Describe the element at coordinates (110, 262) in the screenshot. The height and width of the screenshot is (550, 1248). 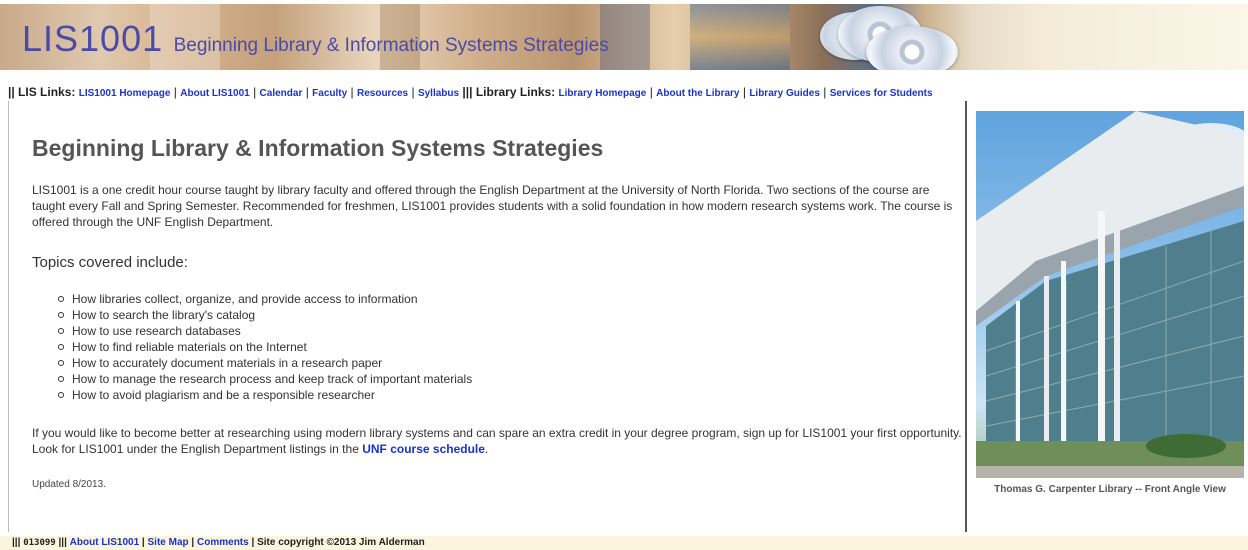
I see `topics-heading: Topics covered include:` at that location.